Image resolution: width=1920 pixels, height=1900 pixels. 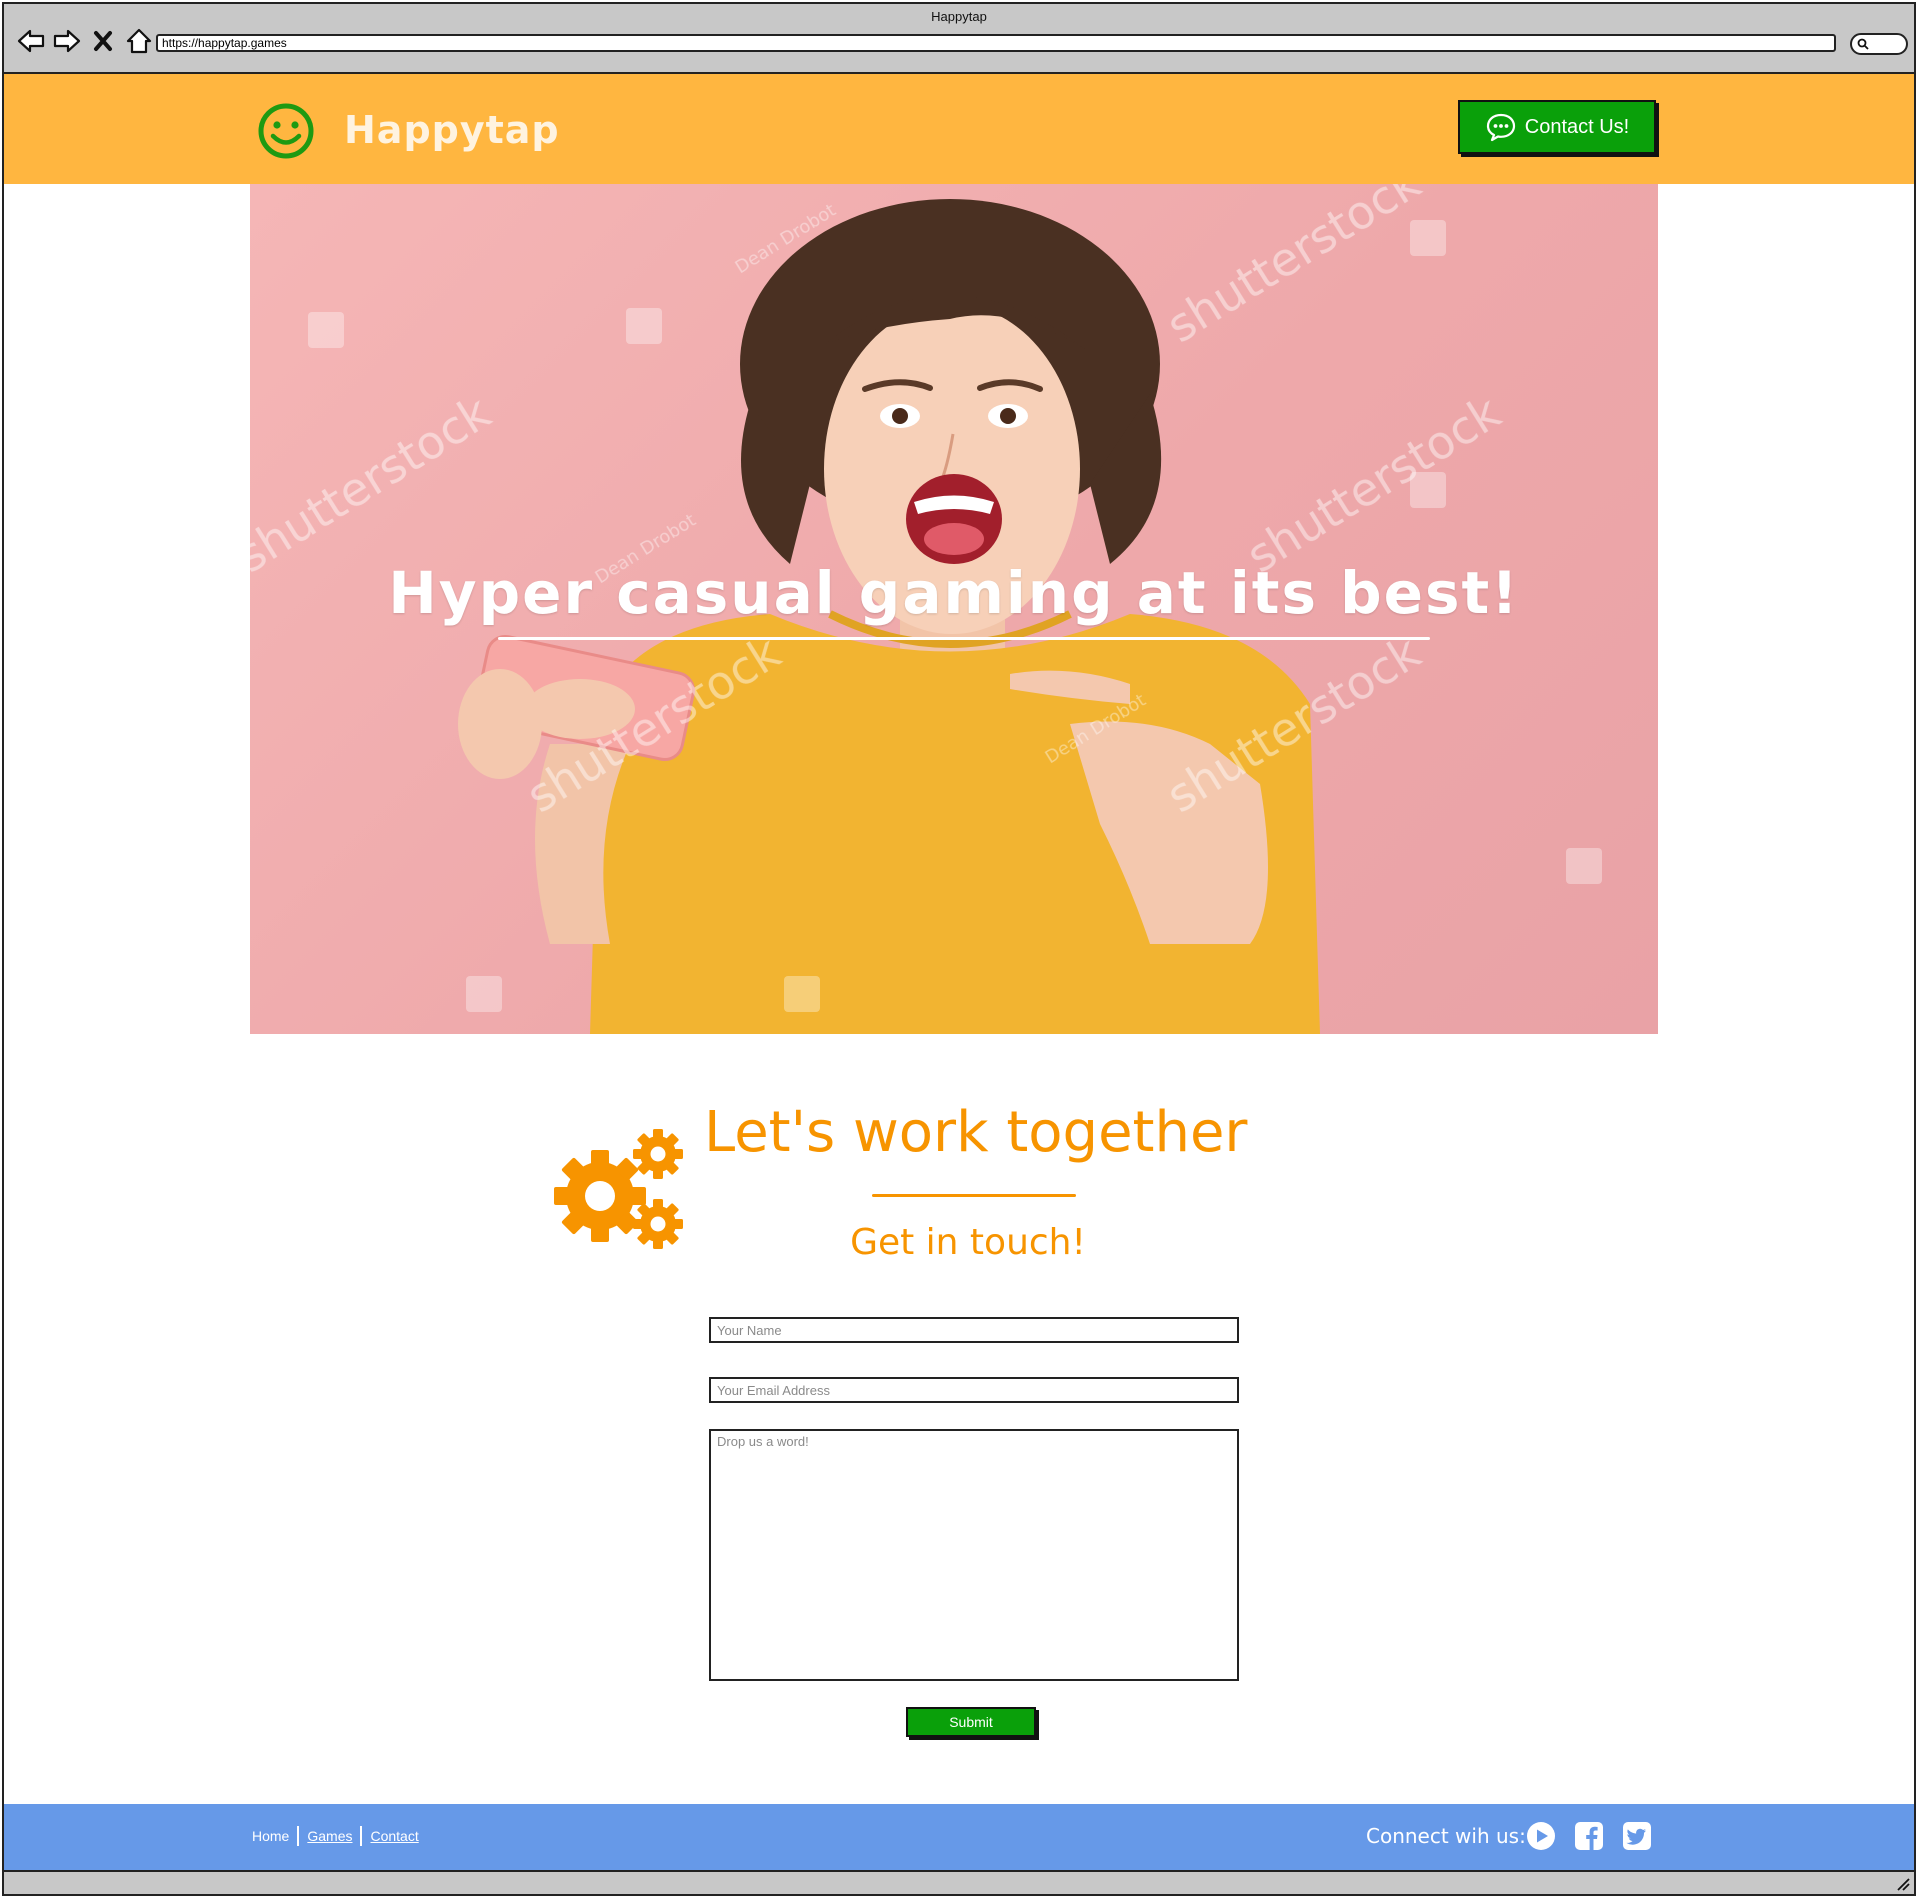 What do you see at coordinates (139, 41) in the screenshot?
I see `home-icon` at bounding box center [139, 41].